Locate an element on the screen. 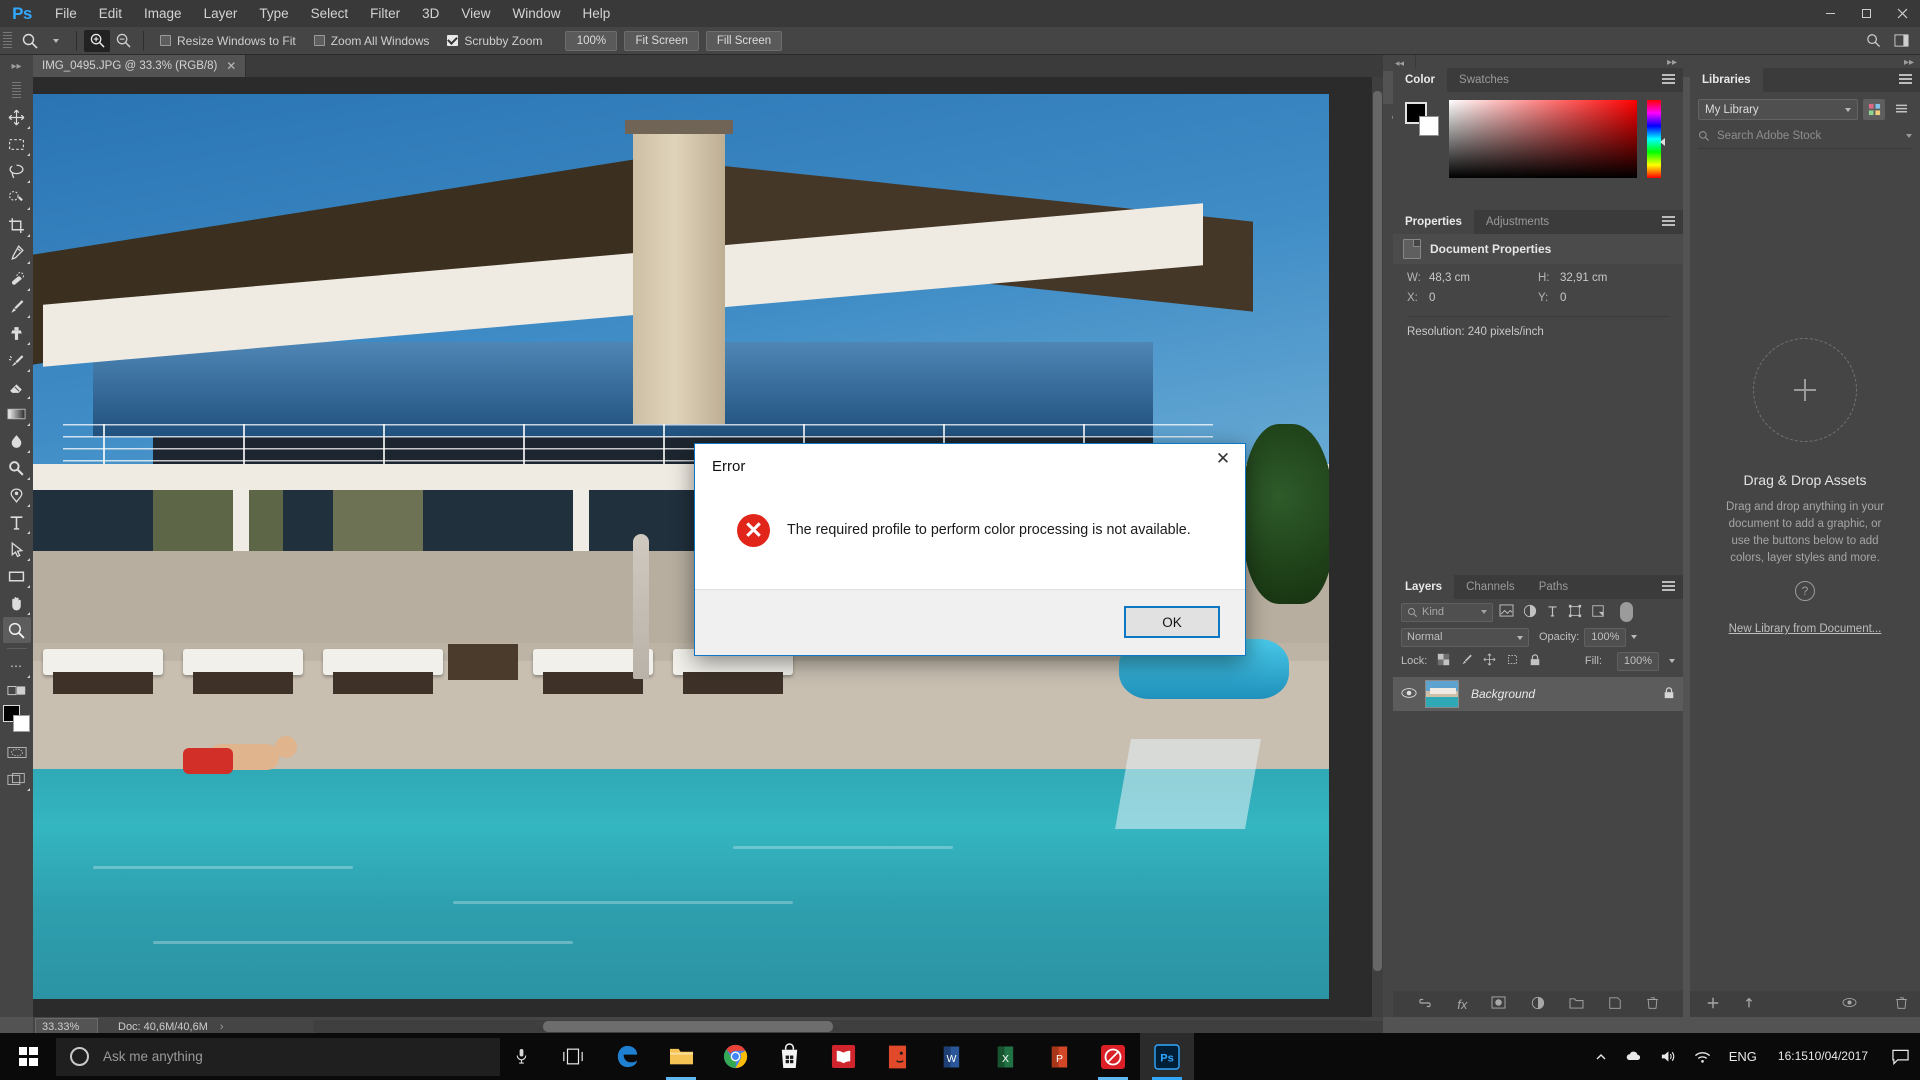 Image resolution: width=1920 pixels, height=1080 pixels. properties-panel-menu-icon is located at coordinates (1668, 221).